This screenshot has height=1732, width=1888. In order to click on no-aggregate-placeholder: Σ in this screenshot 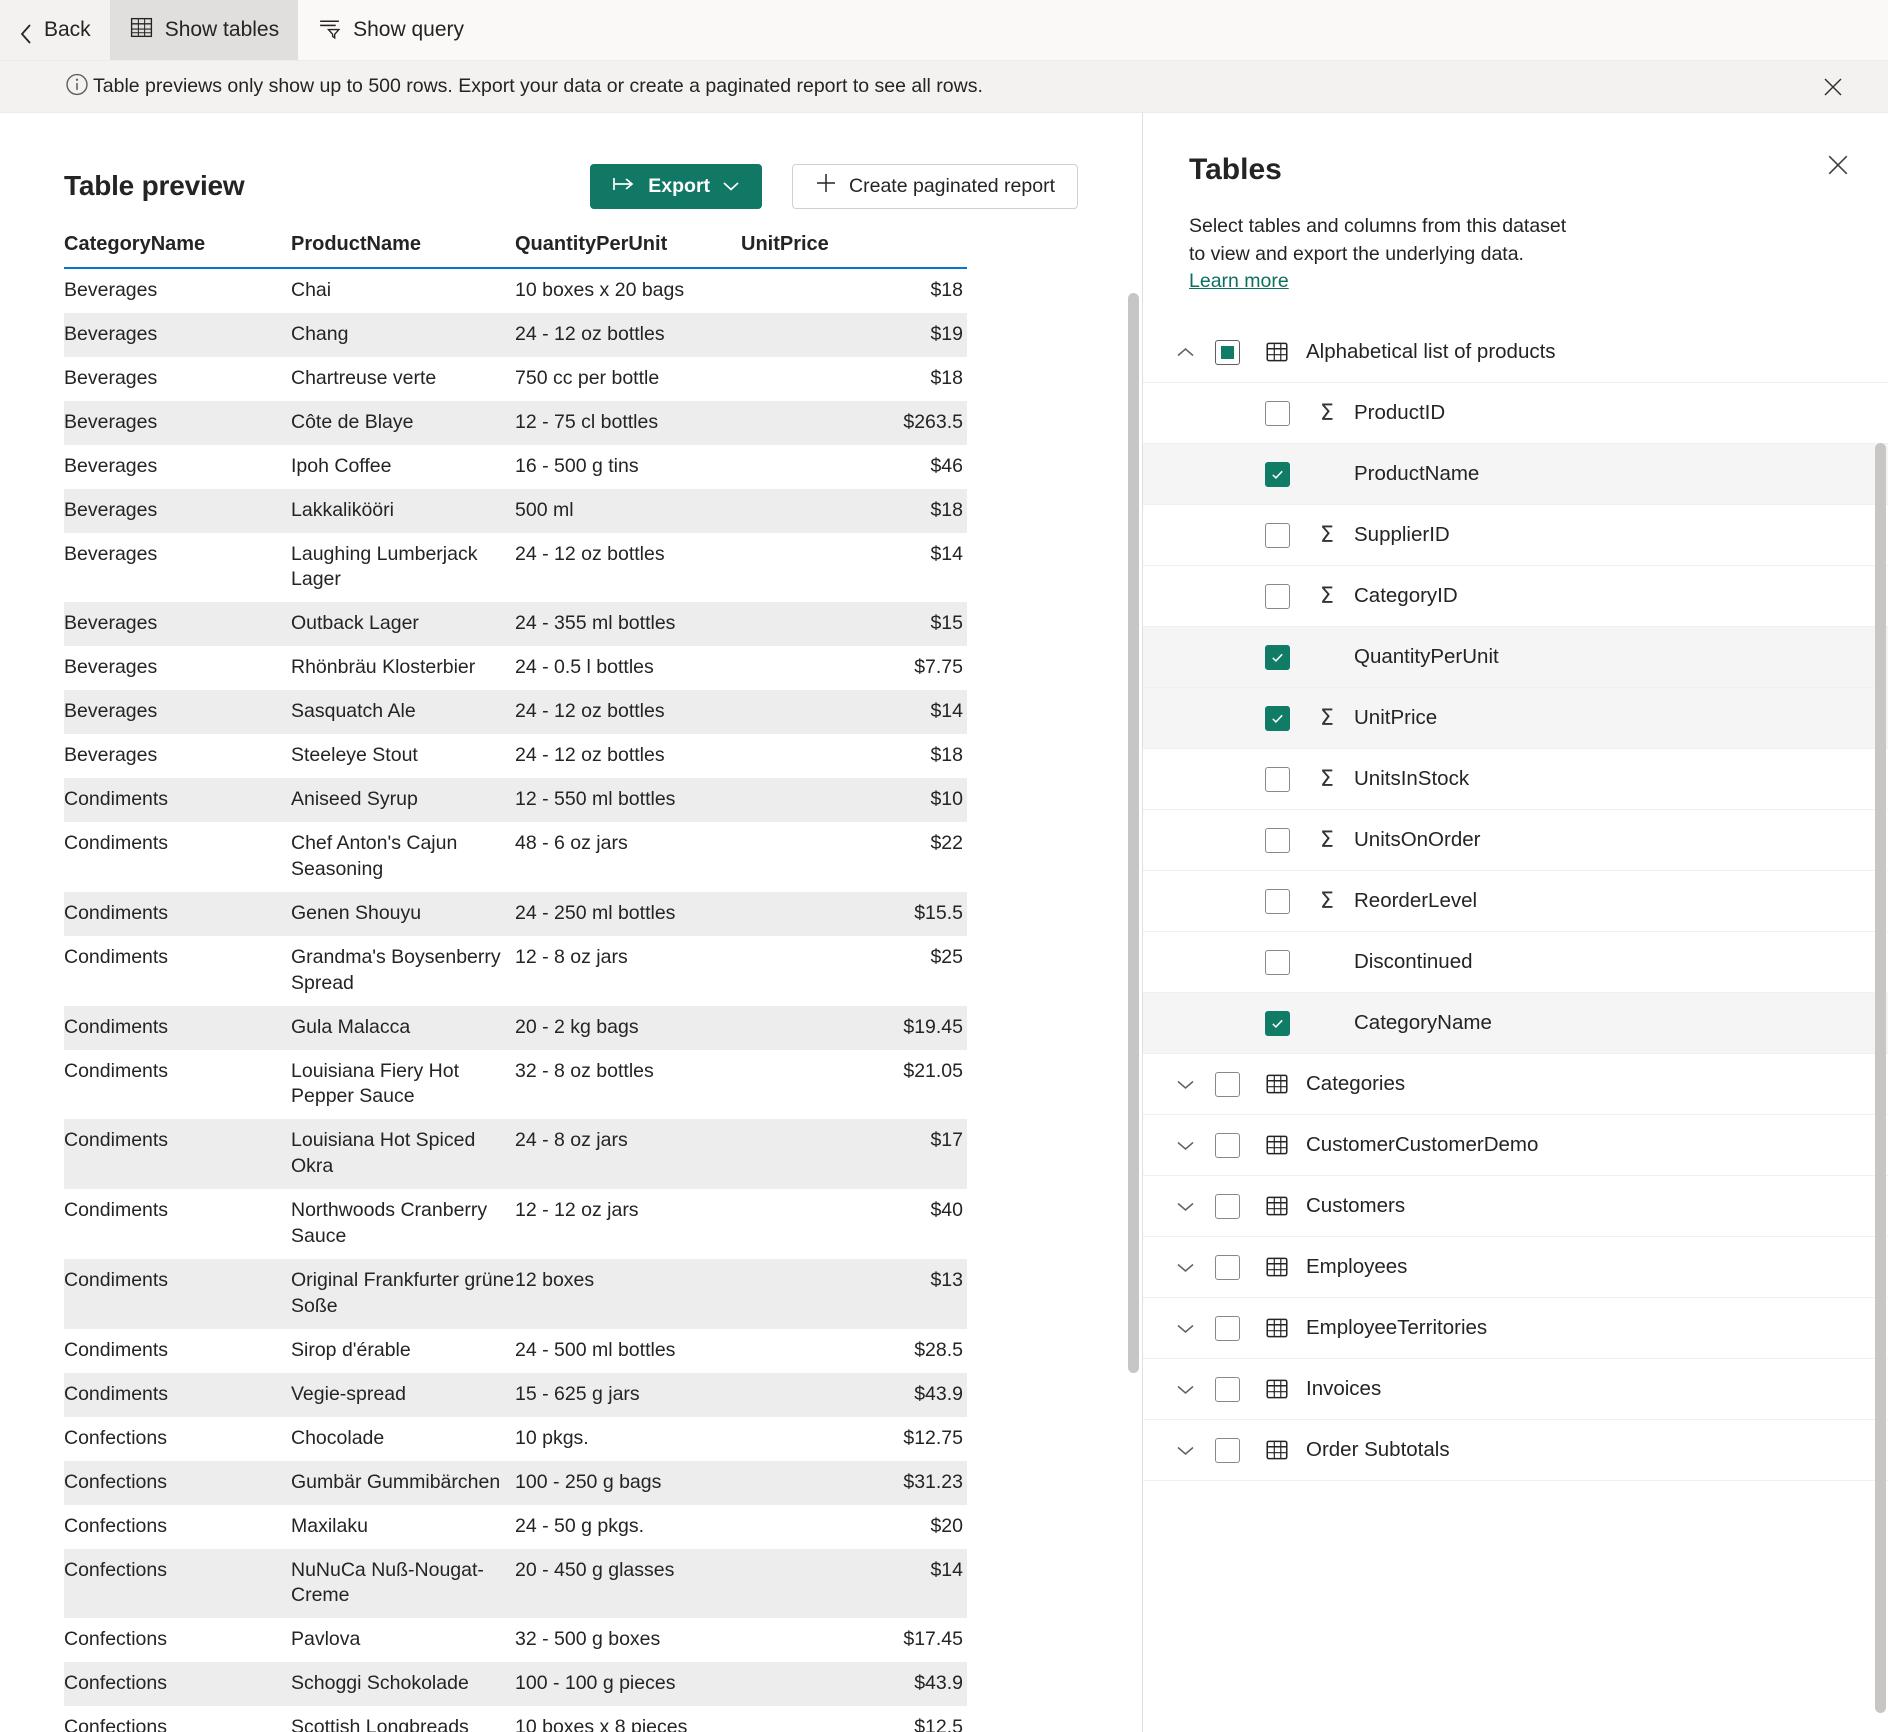, I will do `click(1327, 657)`.